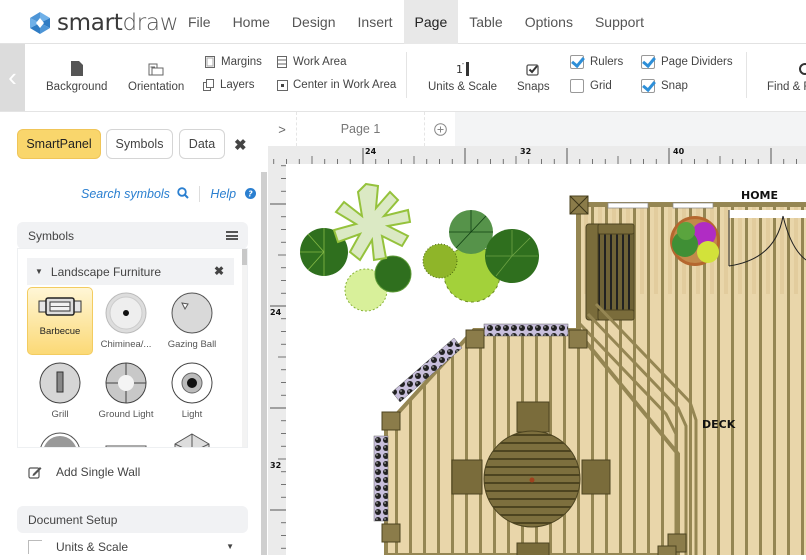 The height and width of the screenshot is (560, 806). I want to click on page-dividers-checkbox: Page Dividers, so click(687, 62).